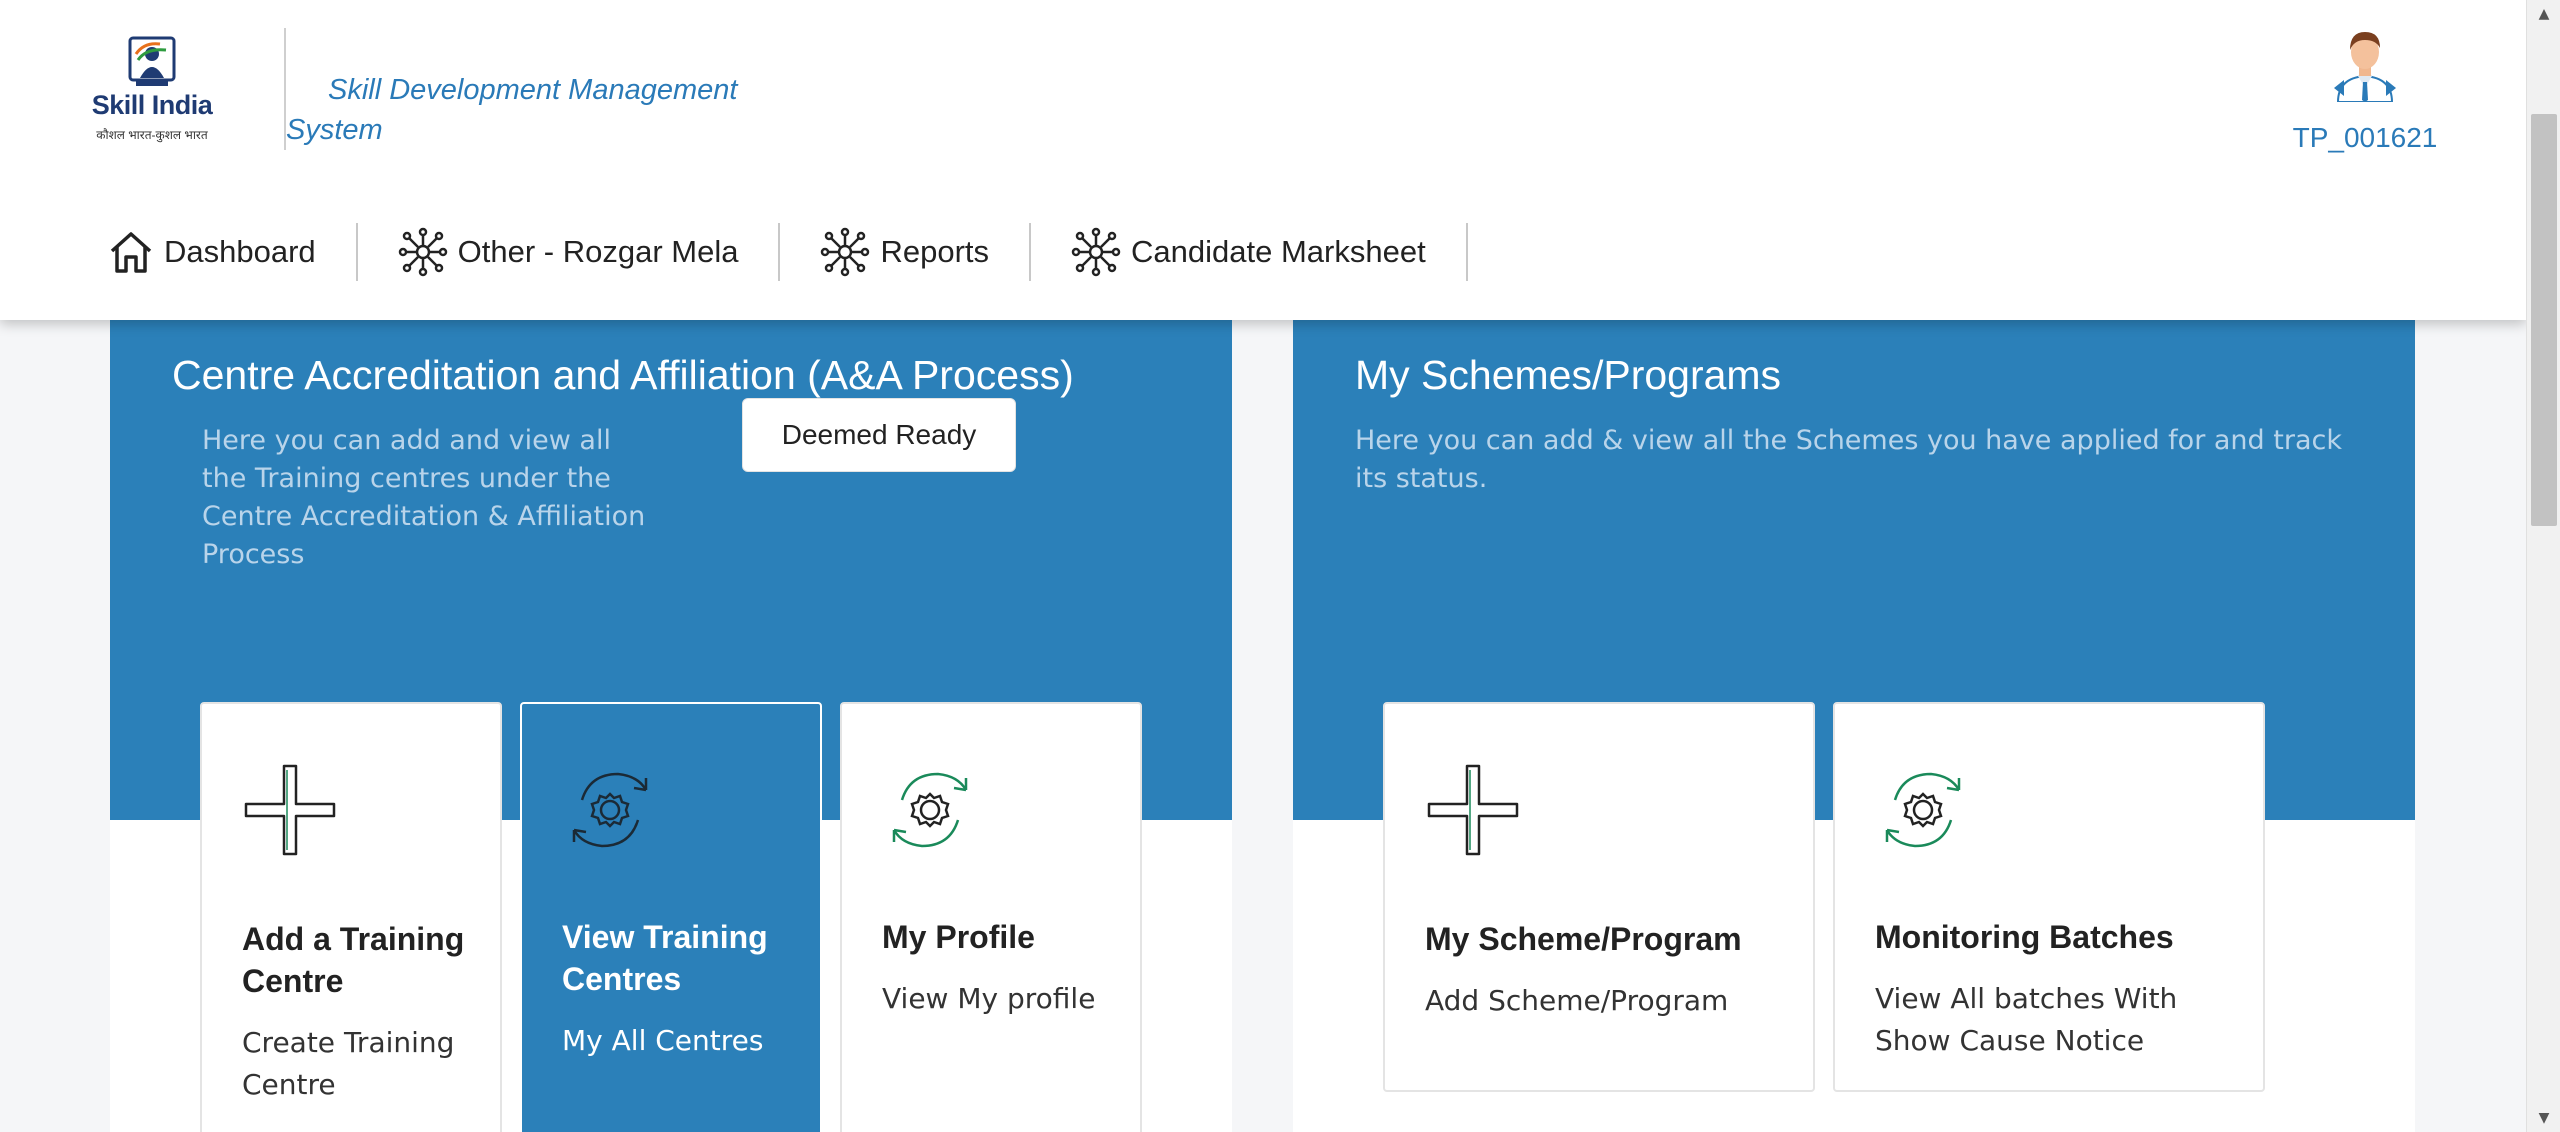 Image resolution: width=2560 pixels, height=1132 pixels. What do you see at coordinates (958, 937) in the screenshot?
I see `card-title: My Profile` at bounding box center [958, 937].